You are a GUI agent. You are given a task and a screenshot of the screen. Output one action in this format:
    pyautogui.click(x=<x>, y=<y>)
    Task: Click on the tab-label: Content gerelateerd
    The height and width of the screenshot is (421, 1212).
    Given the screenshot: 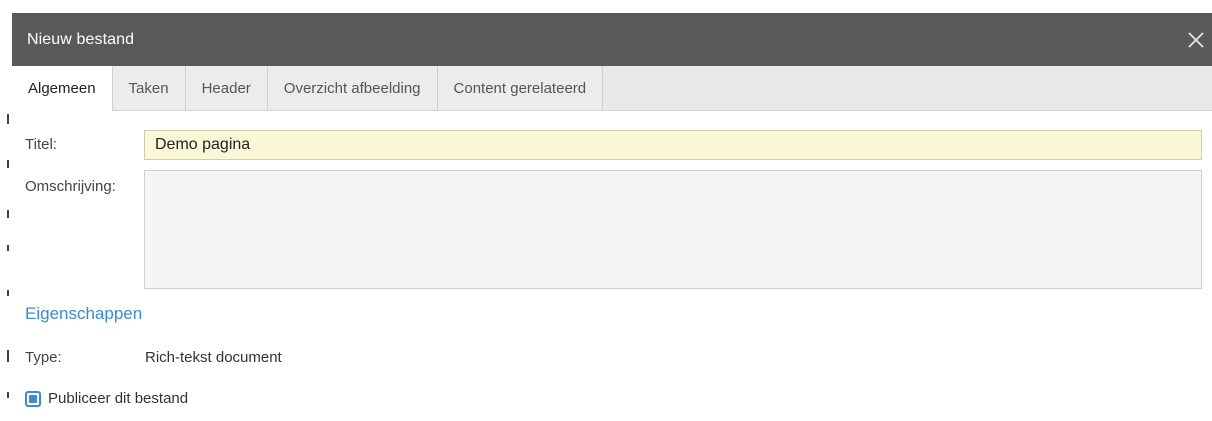 What is the action you would take?
    pyautogui.click(x=520, y=88)
    